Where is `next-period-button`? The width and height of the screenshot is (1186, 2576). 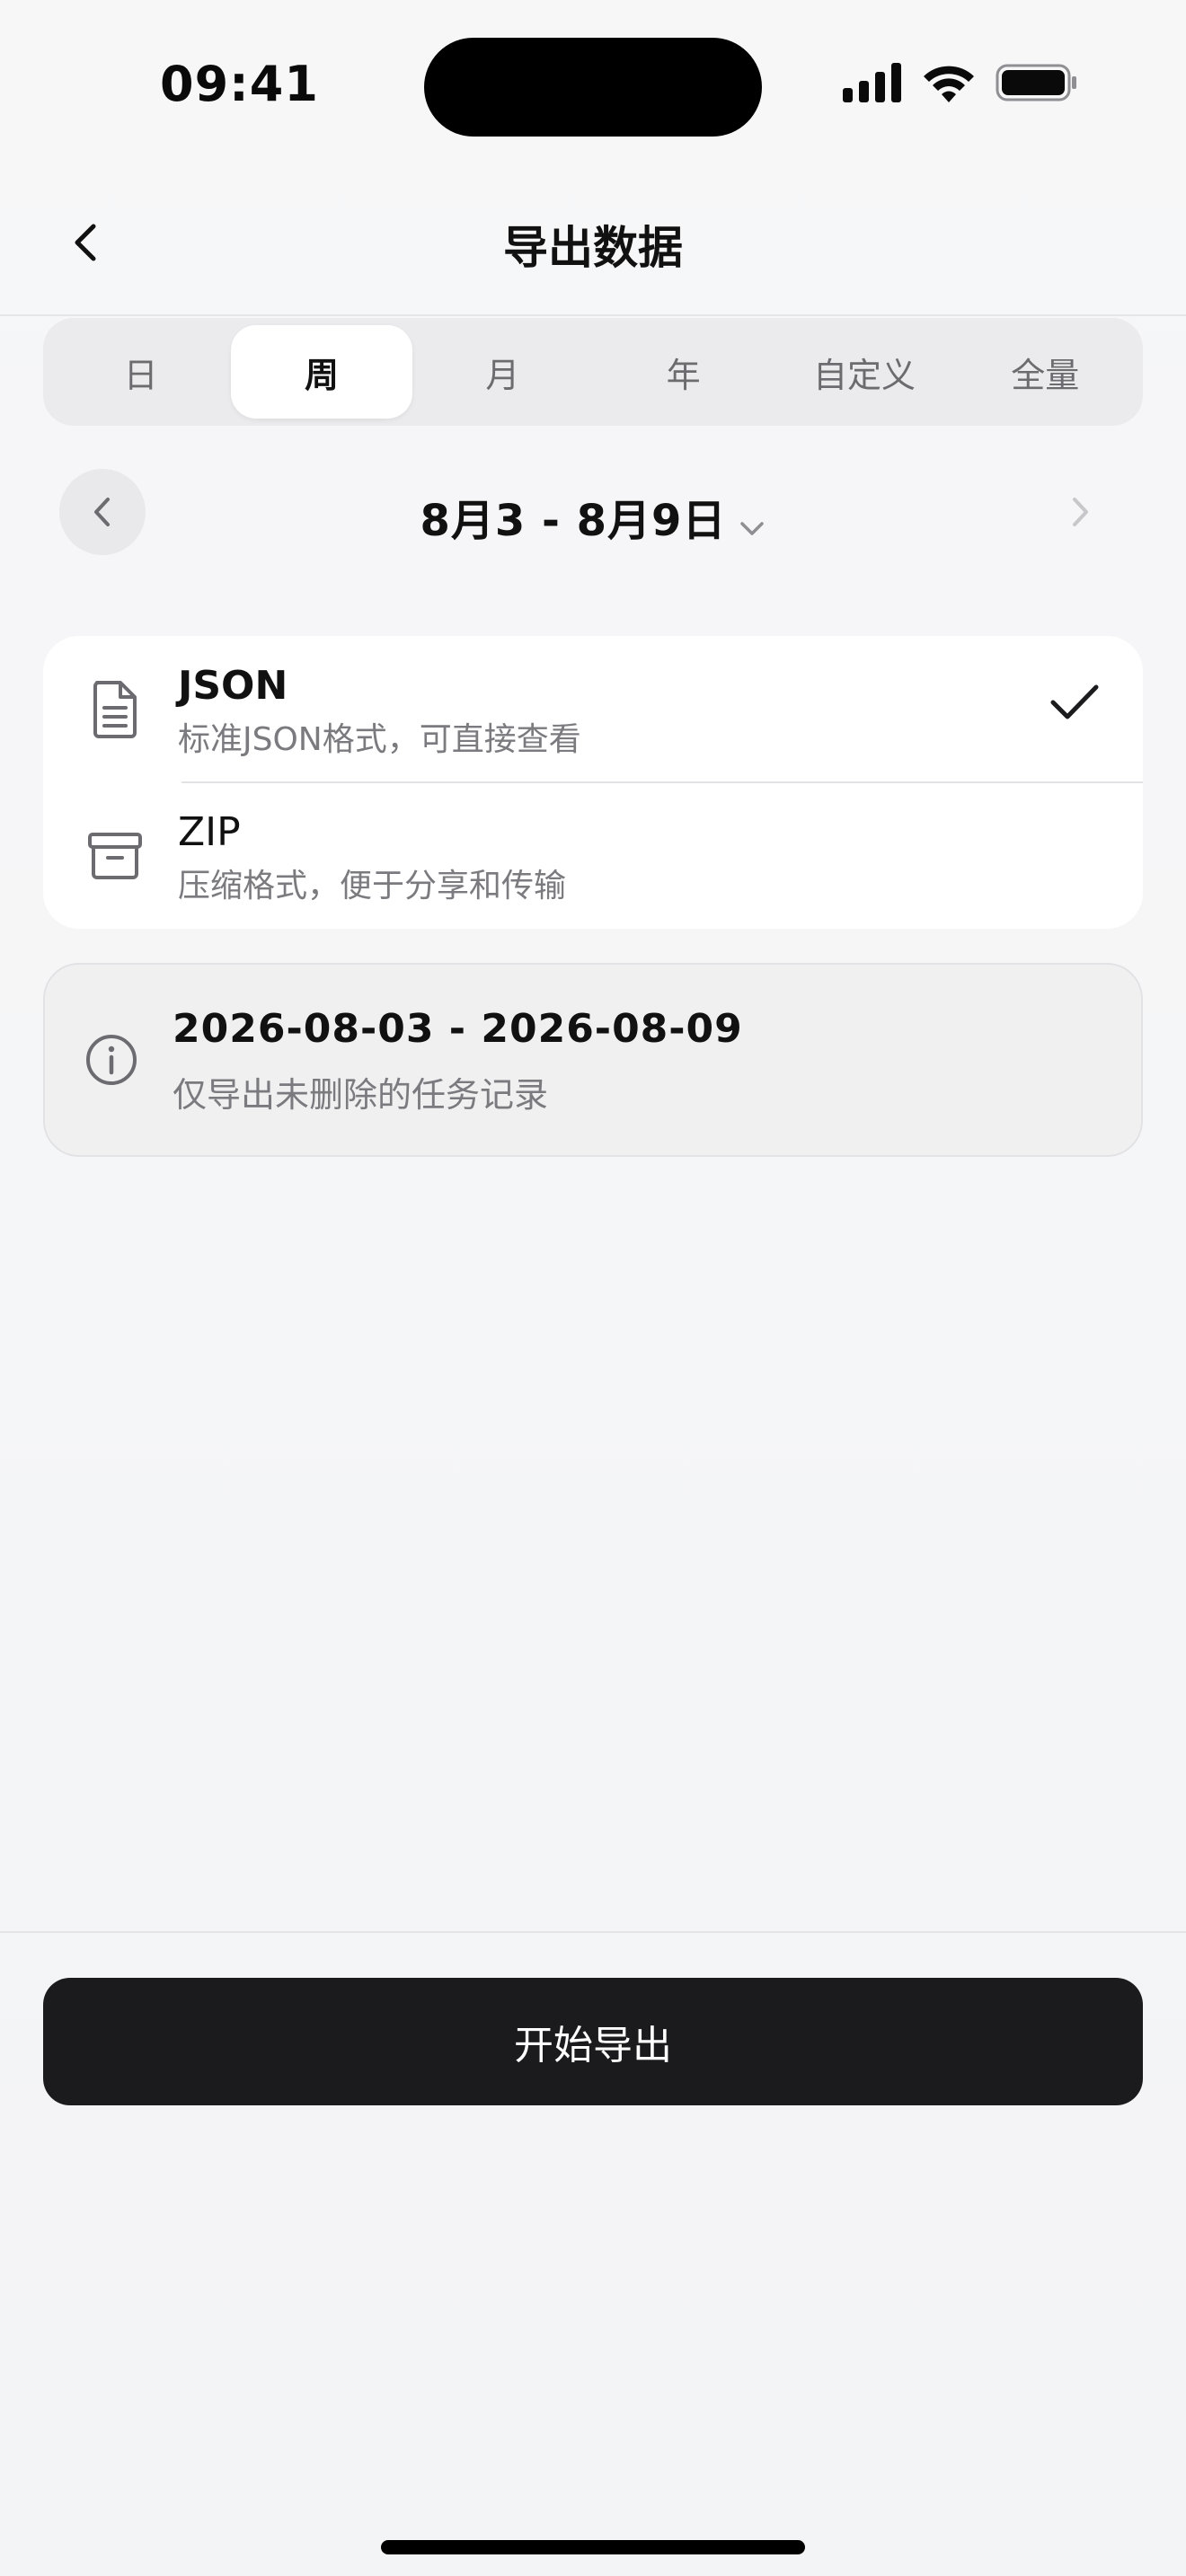
next-period-button is located at coordinates (1080, 512).